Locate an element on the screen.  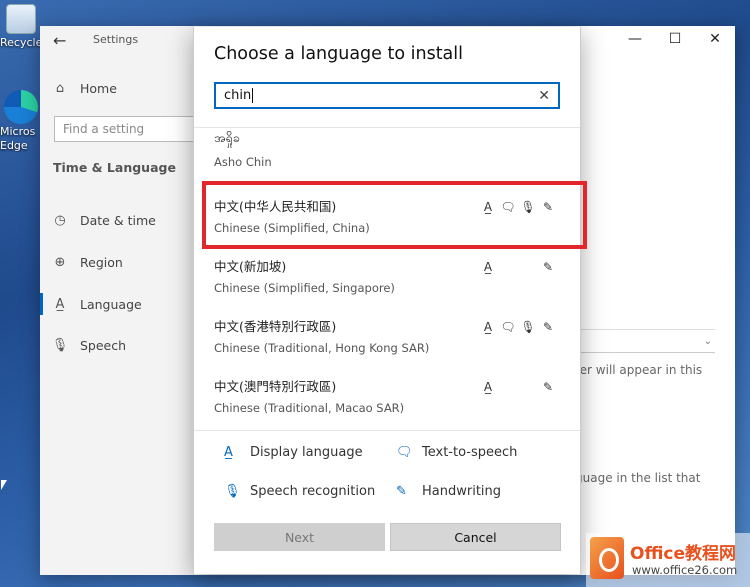
maximize-button: ☐ is located at coordinates (675, 39).